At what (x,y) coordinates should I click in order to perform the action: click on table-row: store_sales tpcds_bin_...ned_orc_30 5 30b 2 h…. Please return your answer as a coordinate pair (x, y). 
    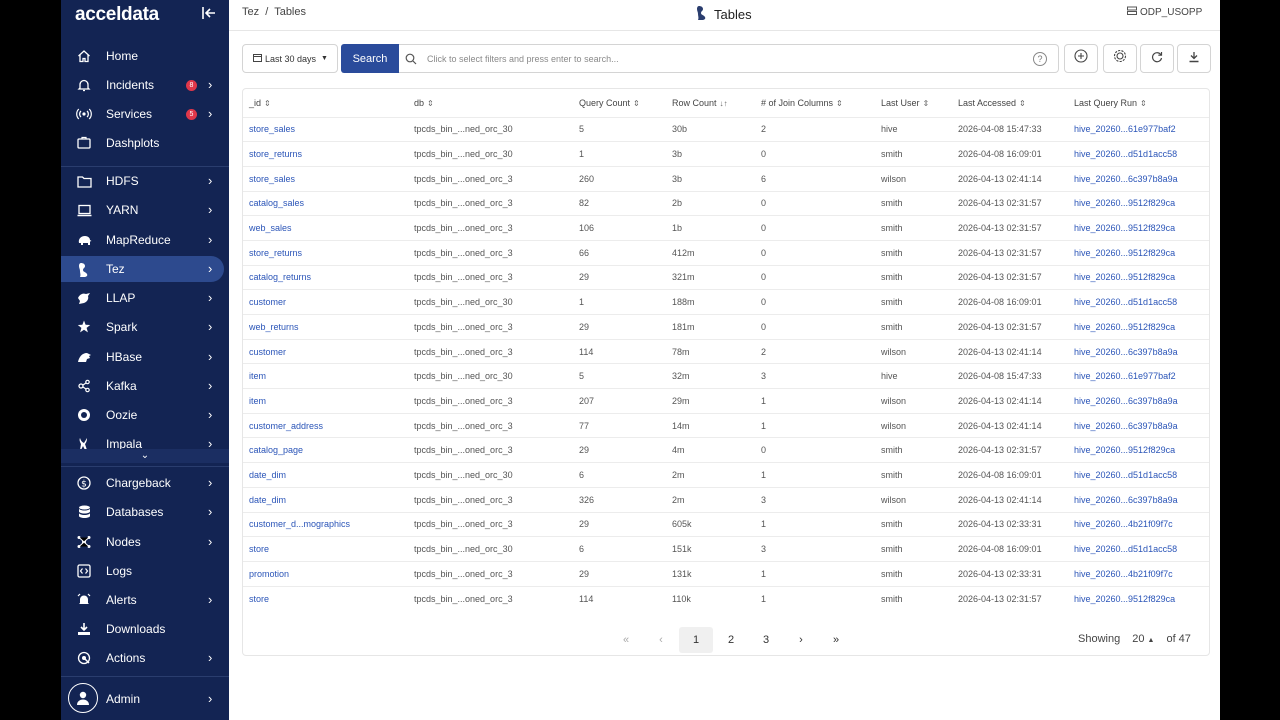
    Looking at the image, I should click on (726, 129).